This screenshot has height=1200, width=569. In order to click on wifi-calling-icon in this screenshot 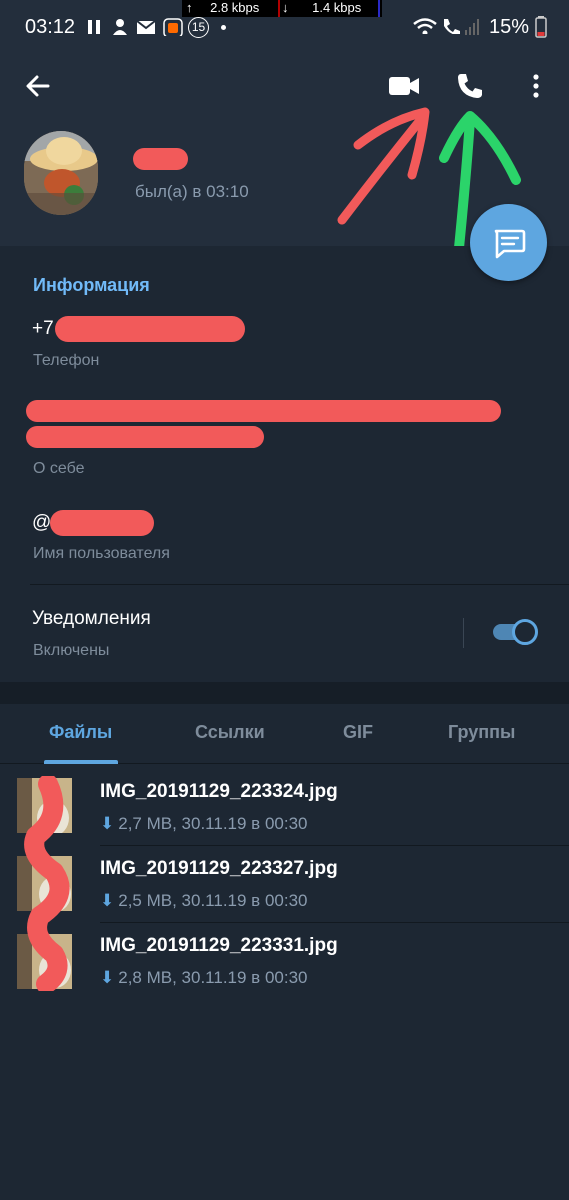, I will do `click(452, 26)`.